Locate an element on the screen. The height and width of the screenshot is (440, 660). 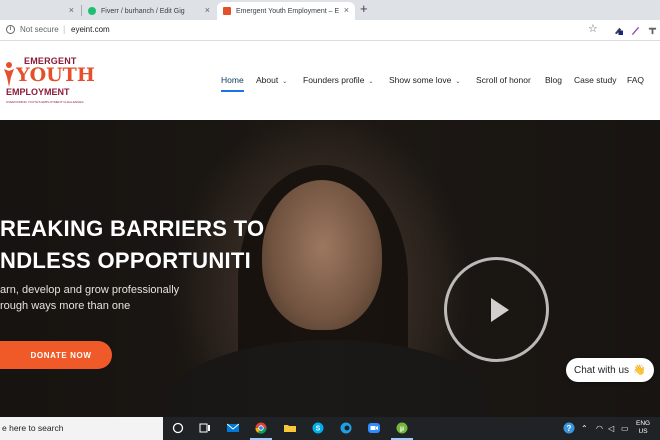
video-play-button is located at coordinates (496, 309).